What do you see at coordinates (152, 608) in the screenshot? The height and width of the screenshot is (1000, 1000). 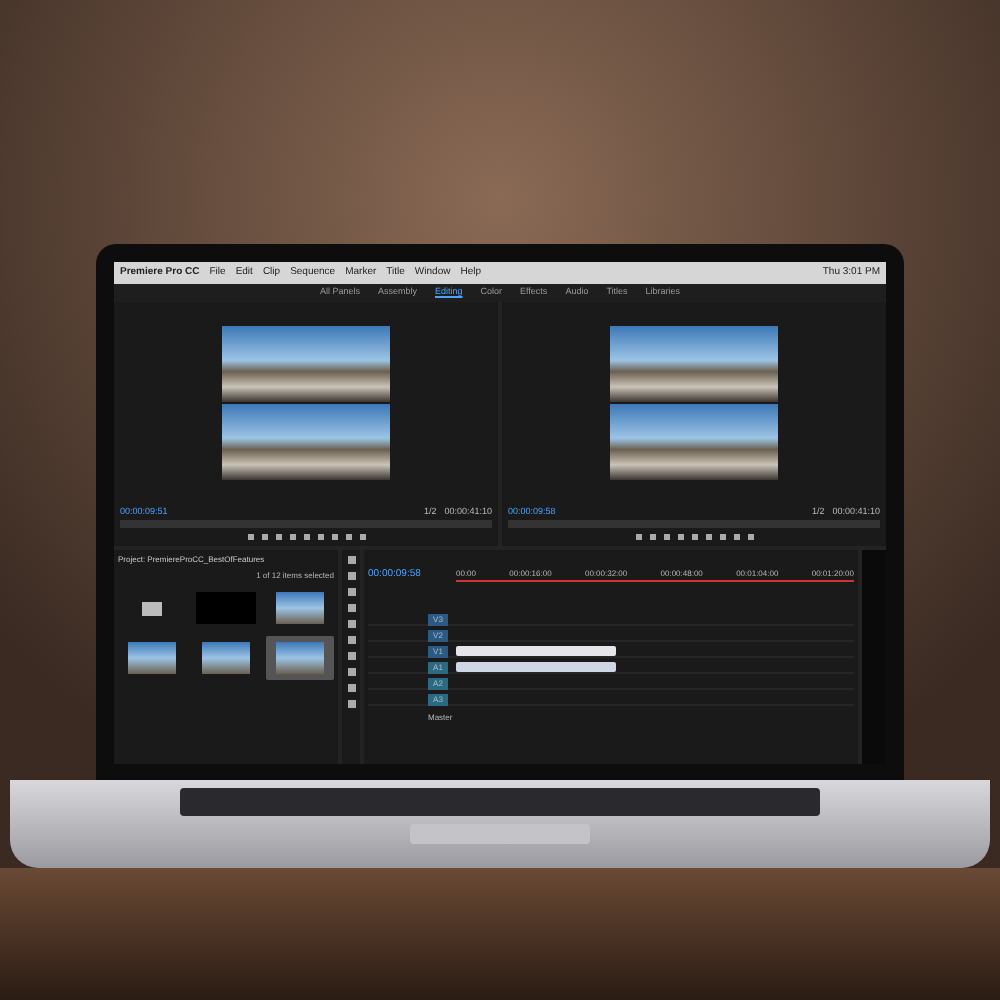 I see `folder-icon` at bounding box center [152, 608].